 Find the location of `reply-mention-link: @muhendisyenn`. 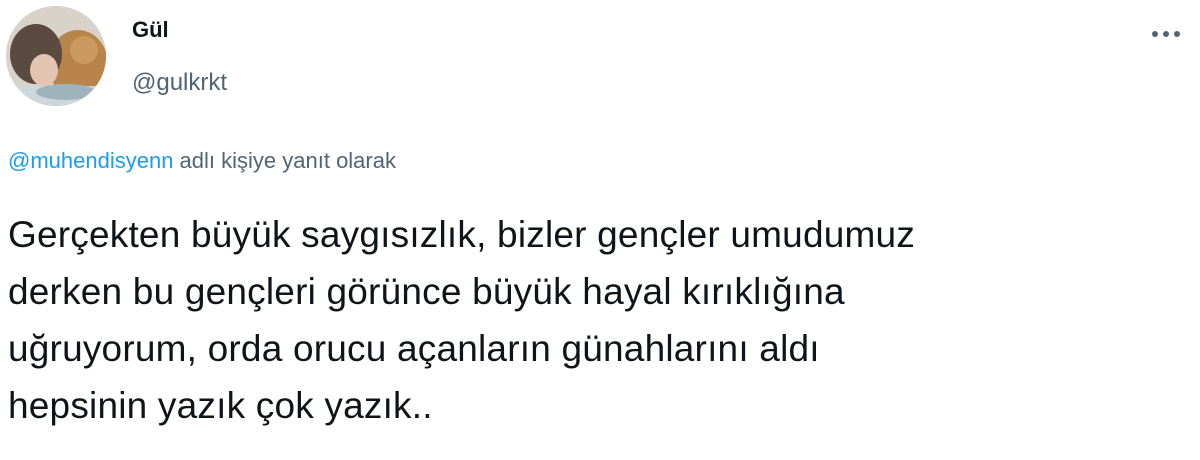

reply-mention-link: @muhendisyenn is located at coordinates (90, 160).